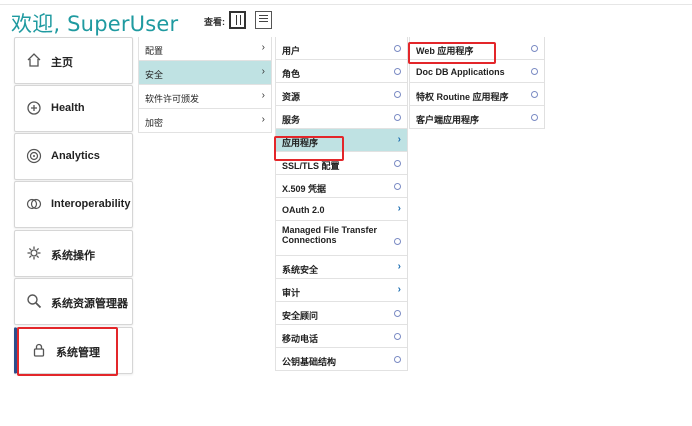 The width and height of the screenshot is (692, 426). I want to click on menu-item-analytics: Analytics, so click(73, 156).